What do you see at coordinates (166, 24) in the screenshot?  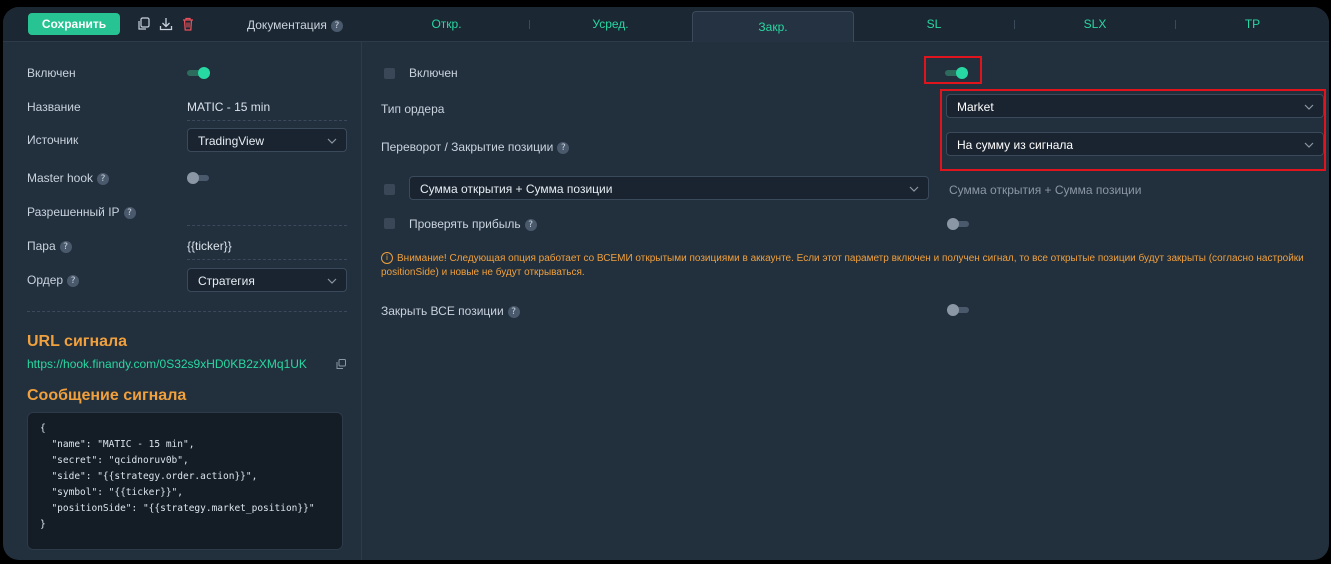 I see `download-icon` at bounding box center [166, 24].